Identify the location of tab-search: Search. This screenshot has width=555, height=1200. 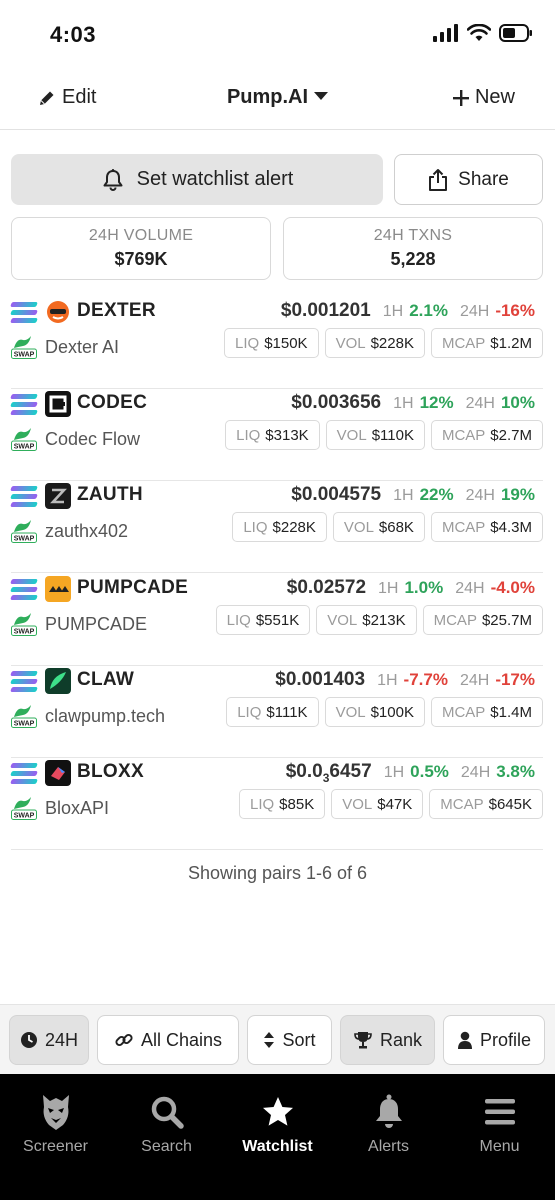
(166, 1124).